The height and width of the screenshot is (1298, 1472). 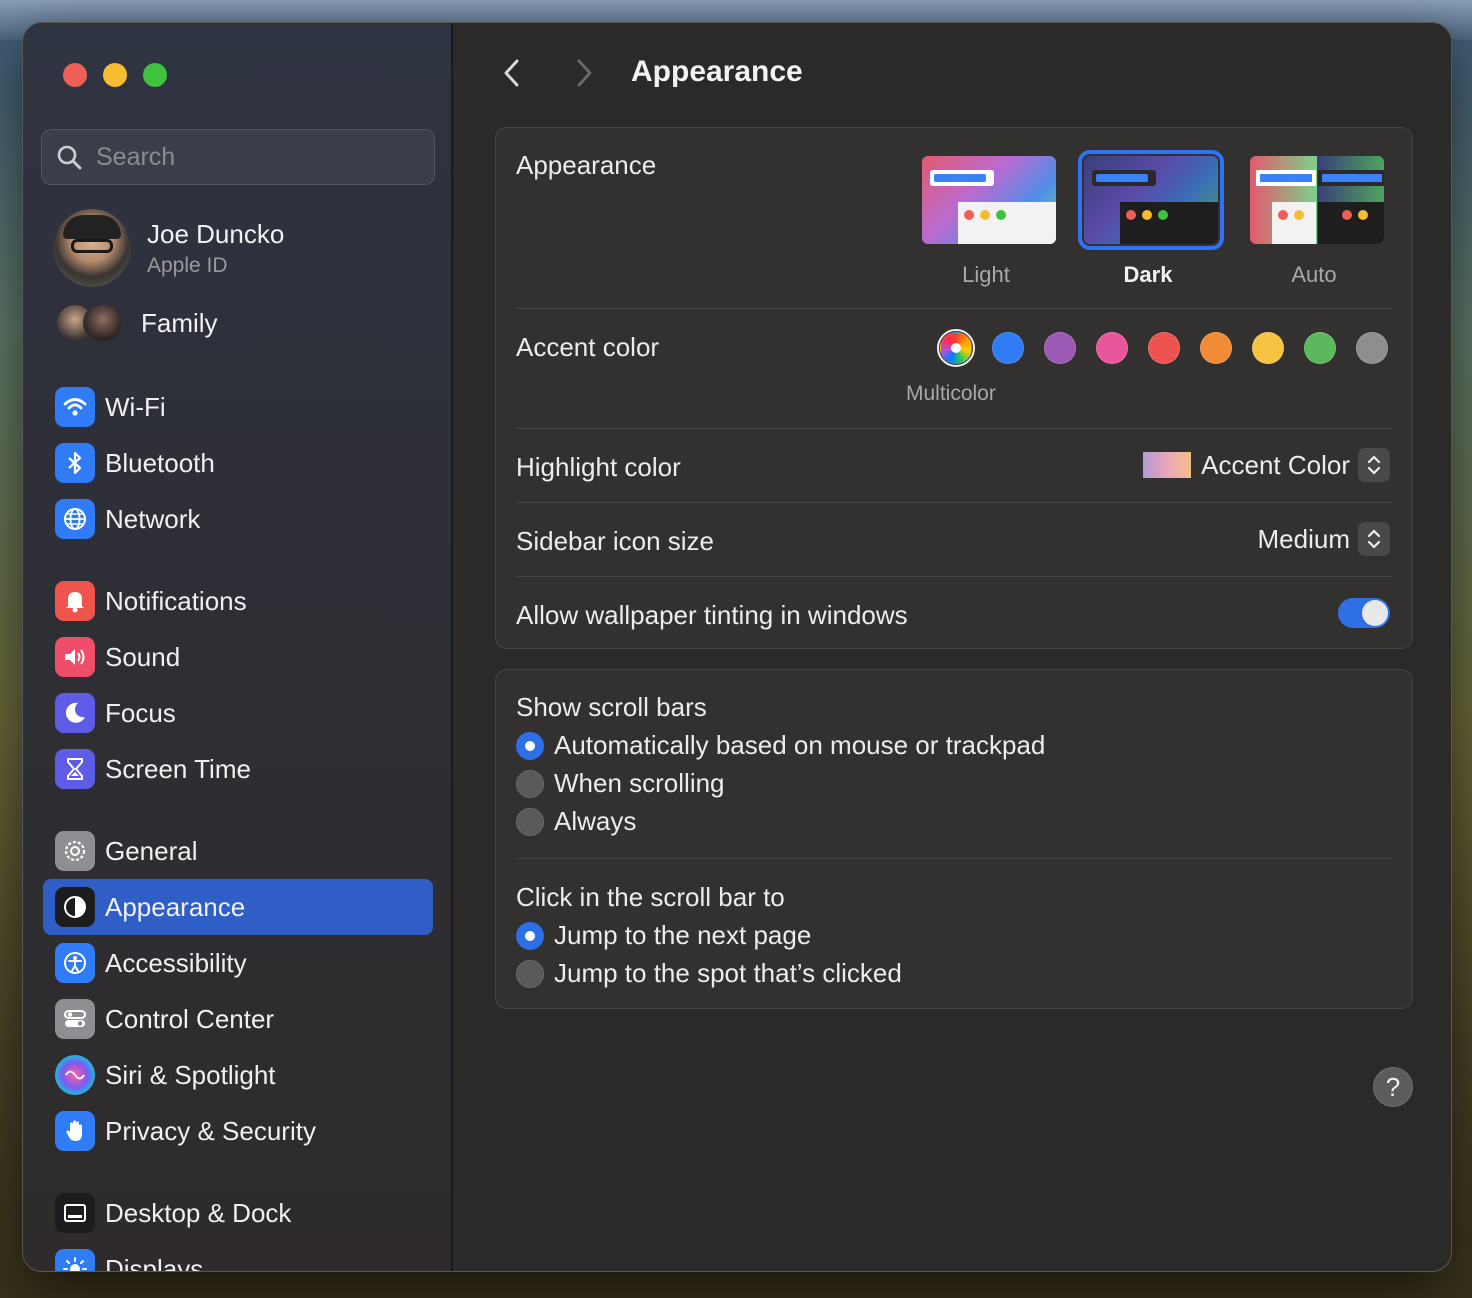 I want to click on accessibility-icon, so click(x=75, y=963).